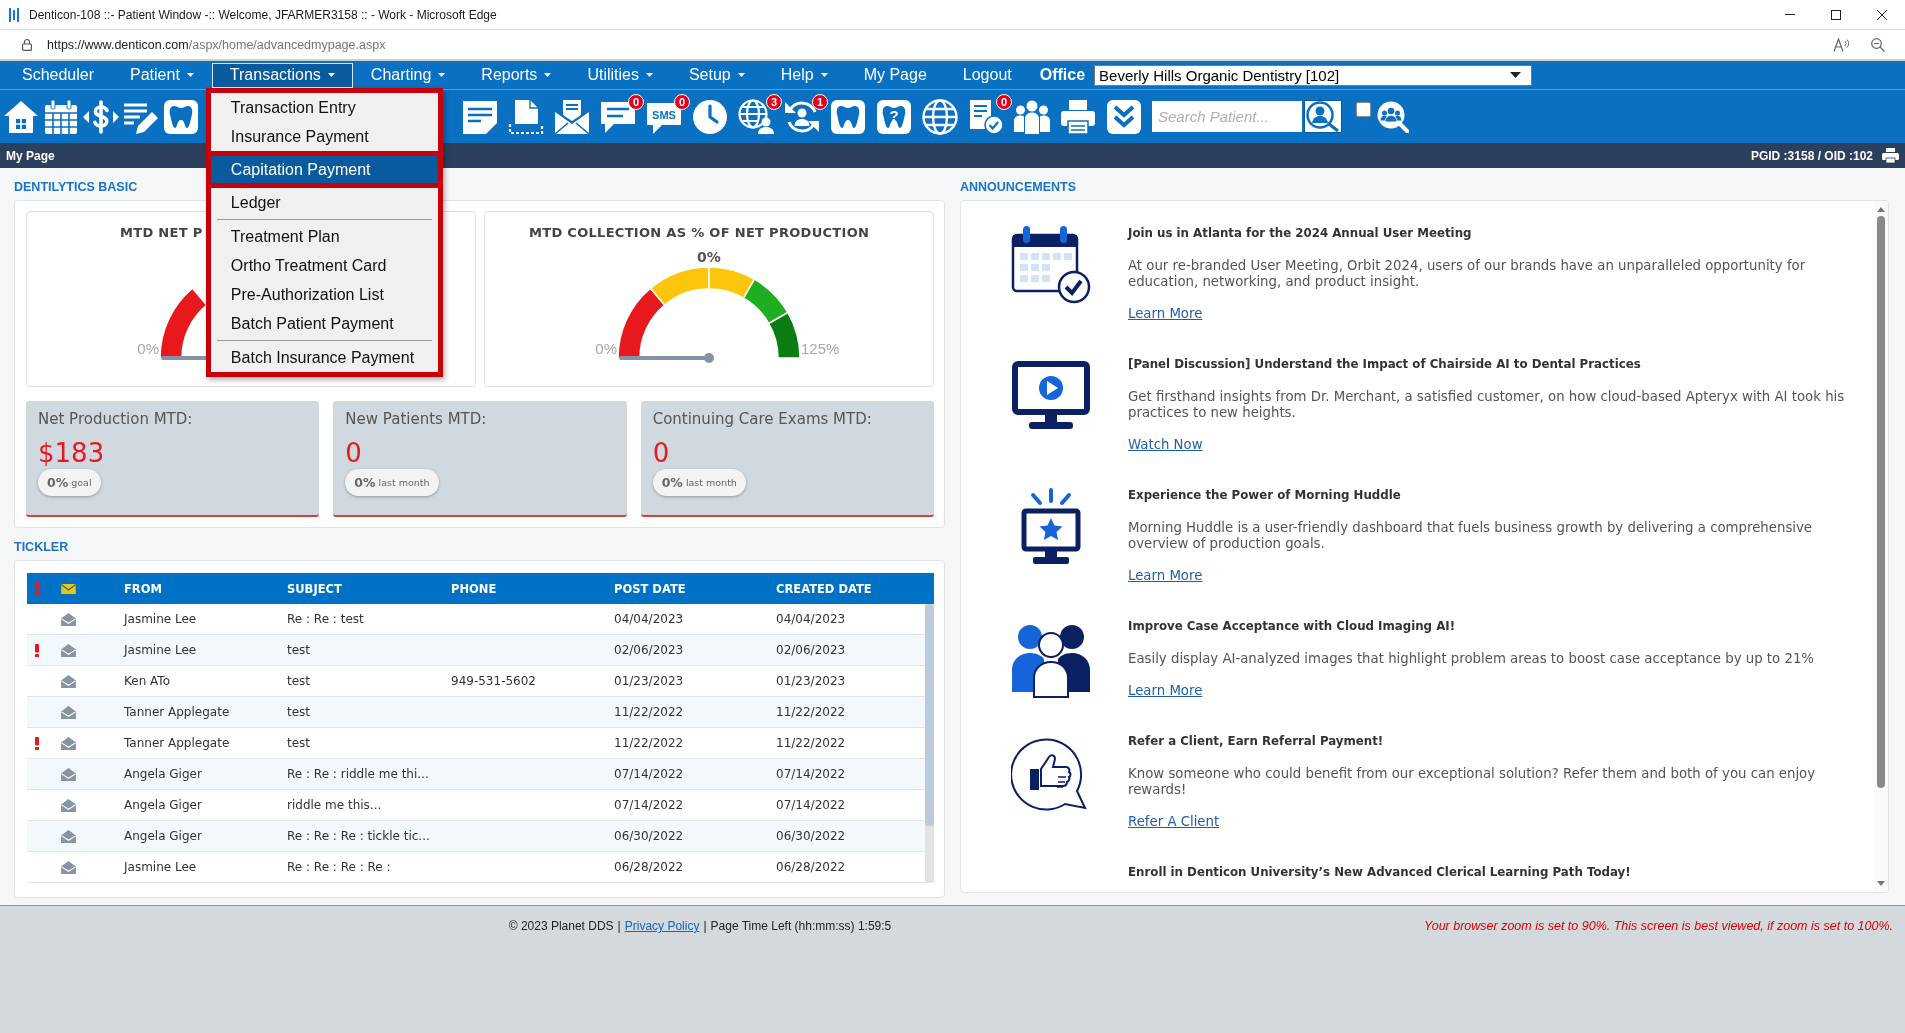 The height and width of the screenshot is (1033, 1905). I want to click on menu-bar-item: Transactions, so click(282, 75).